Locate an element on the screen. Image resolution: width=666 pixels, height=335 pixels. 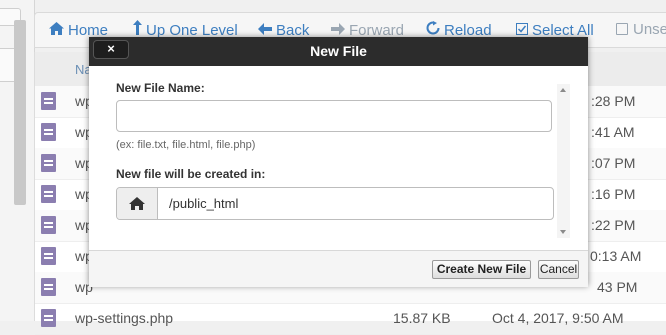
dialog-header: New File × is located at coordinates (338, 51).